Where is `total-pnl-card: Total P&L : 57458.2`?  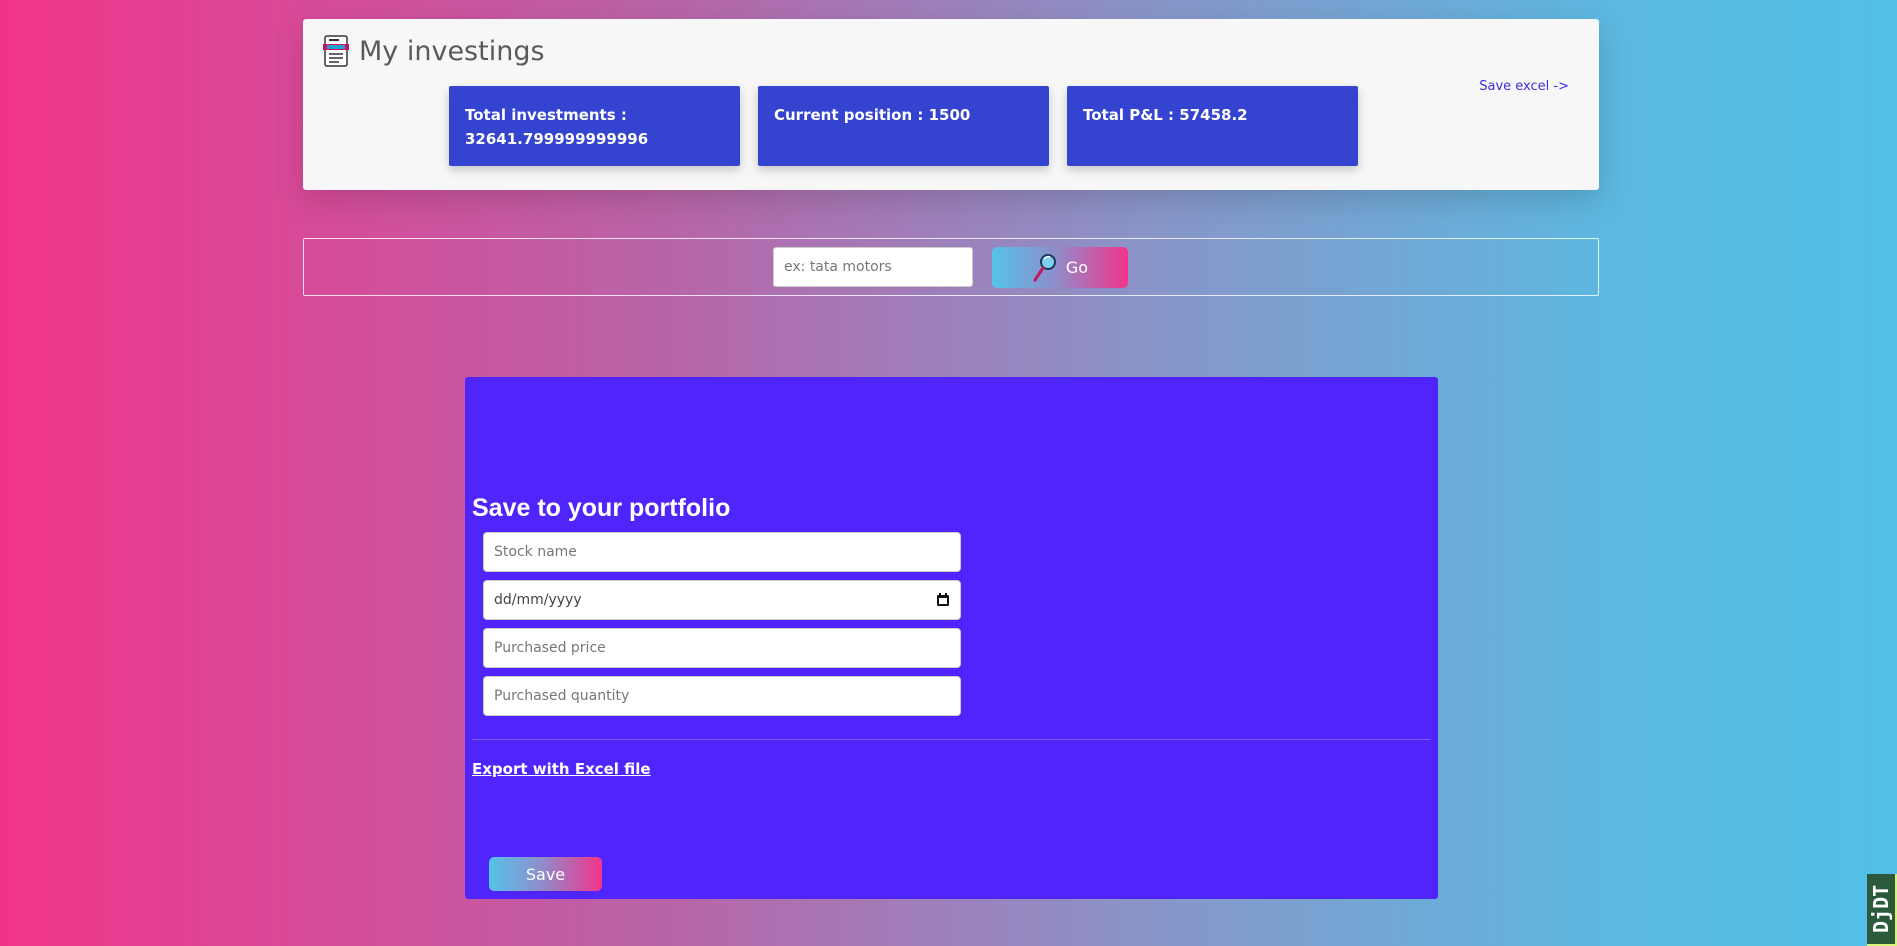 total-pnl-card: Total P&L : 57458.2 is located at coordinates (1212, 126).